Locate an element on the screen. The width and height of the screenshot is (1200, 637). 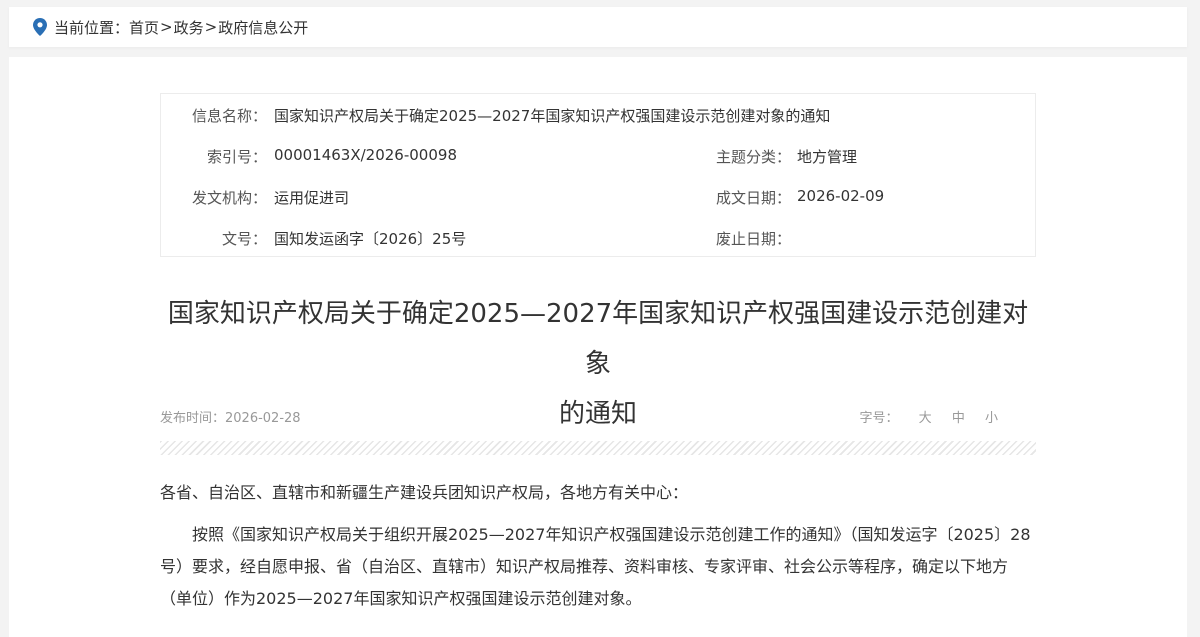
info-abolish-label: 废止日期： is located at coordinates (753, 239).